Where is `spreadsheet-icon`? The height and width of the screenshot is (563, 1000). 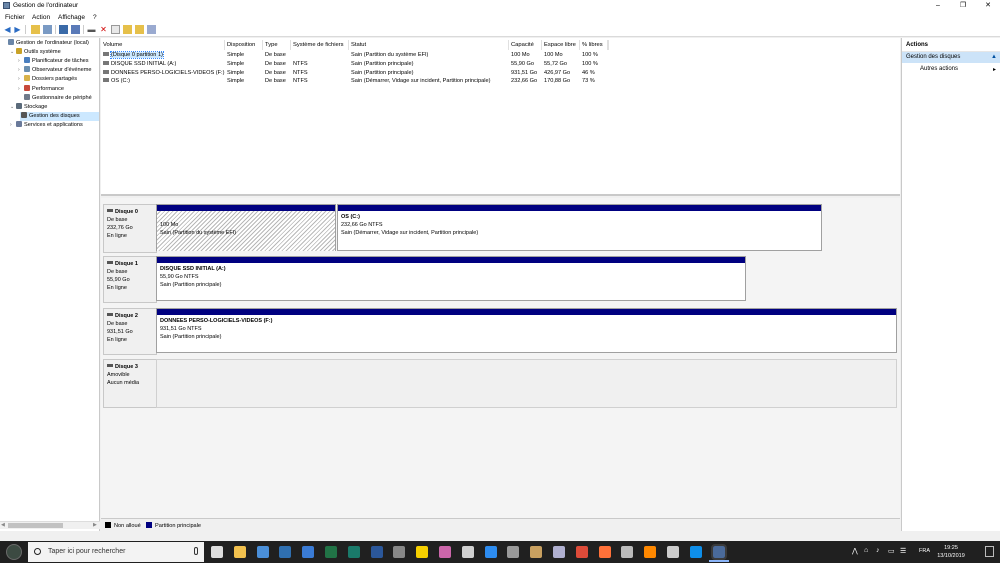
spreadsheet-icon is located at coordinates (673, 552).